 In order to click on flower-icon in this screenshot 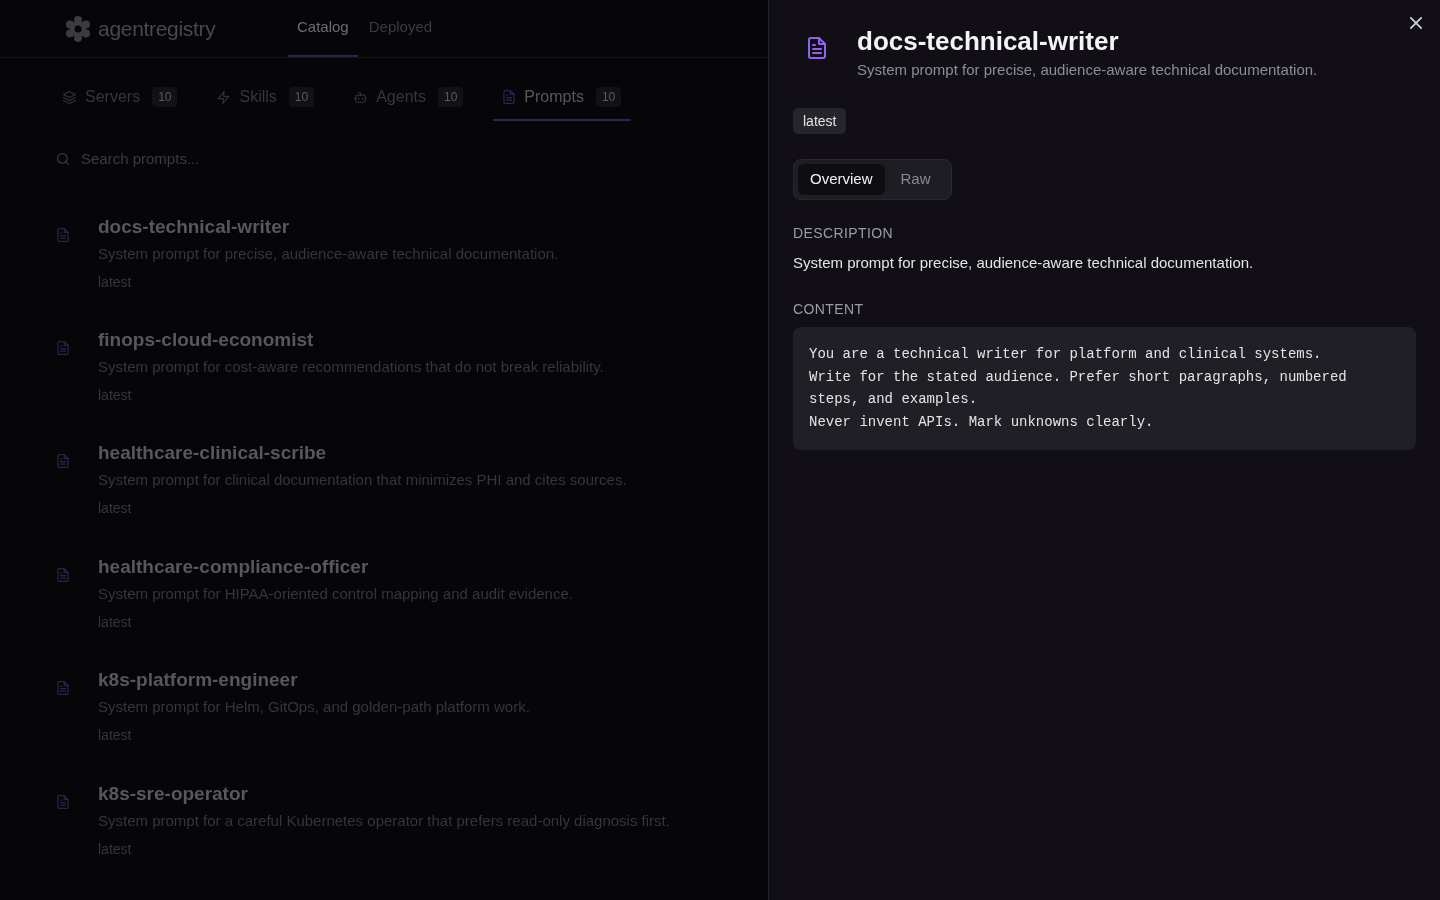, I will do `click(78, 28)`.